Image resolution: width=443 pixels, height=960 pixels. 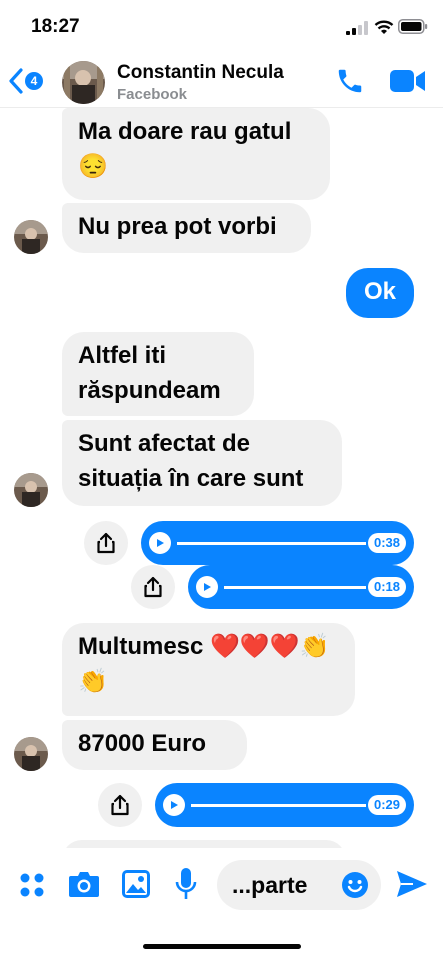 I want to click on back-button: 4, so click(x=29, y=81).